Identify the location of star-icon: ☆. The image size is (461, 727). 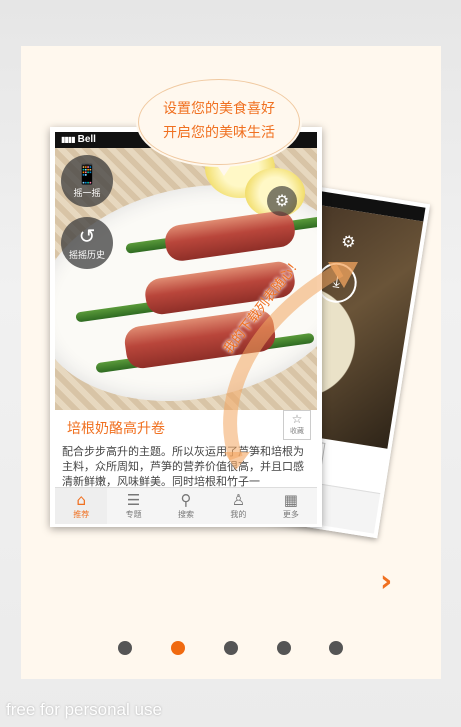
(297, 419).